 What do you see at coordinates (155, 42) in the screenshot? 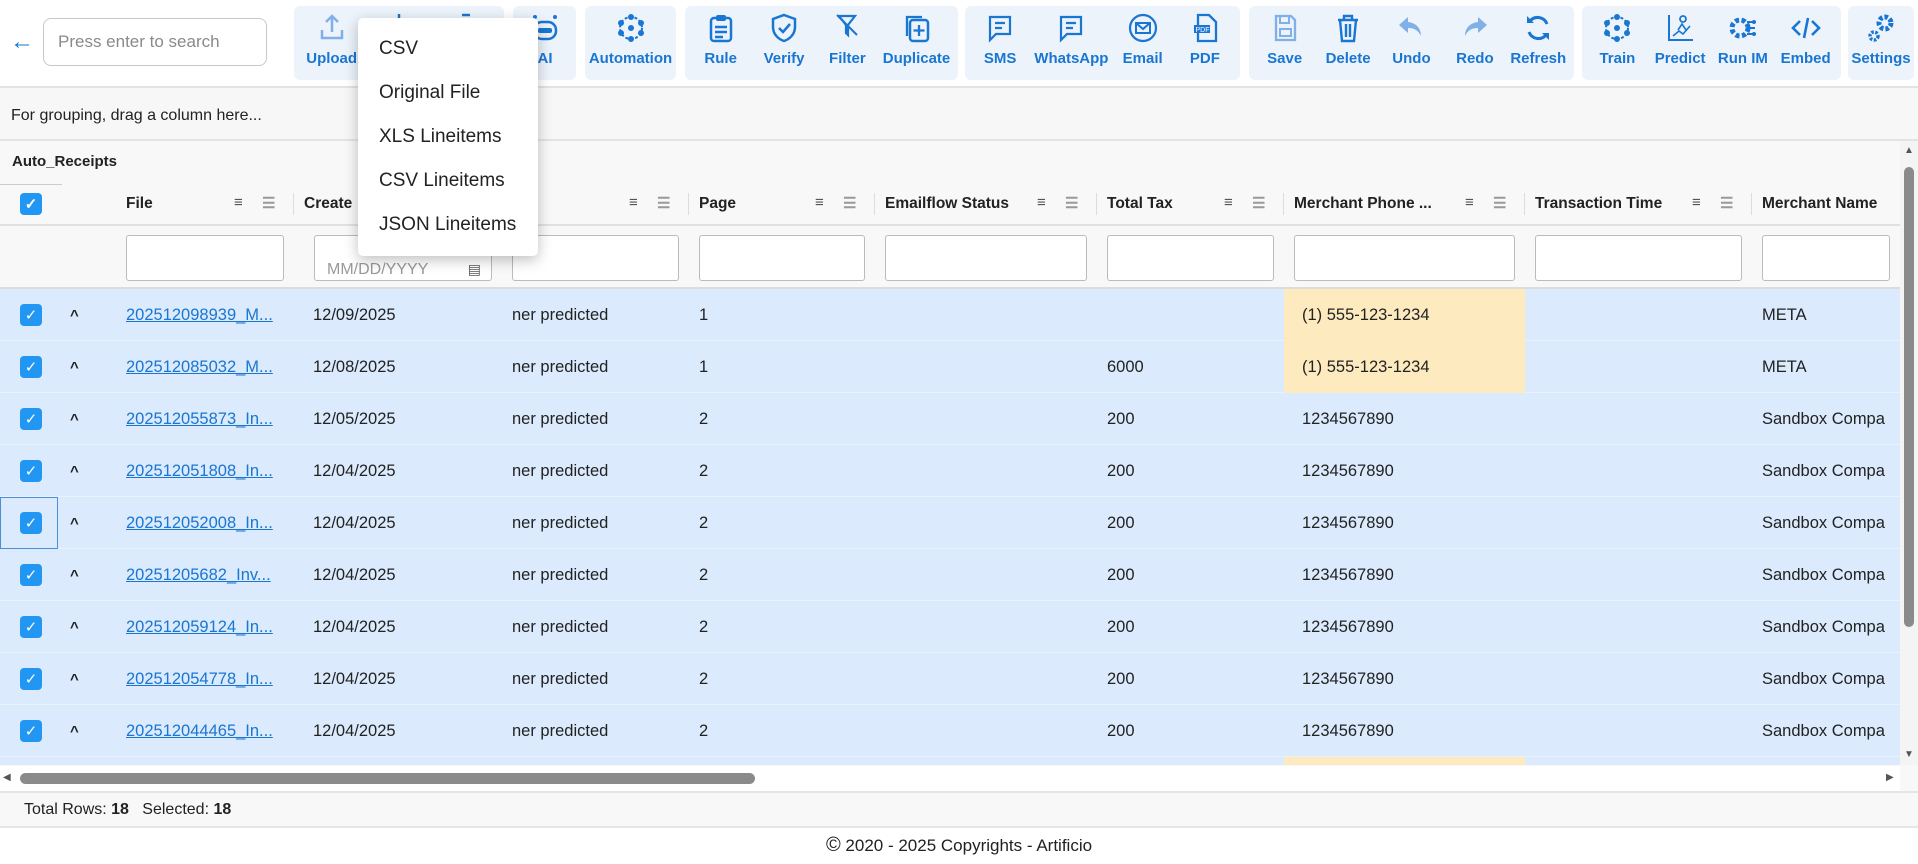
I see `search-input` at bounding box center [155, 42].